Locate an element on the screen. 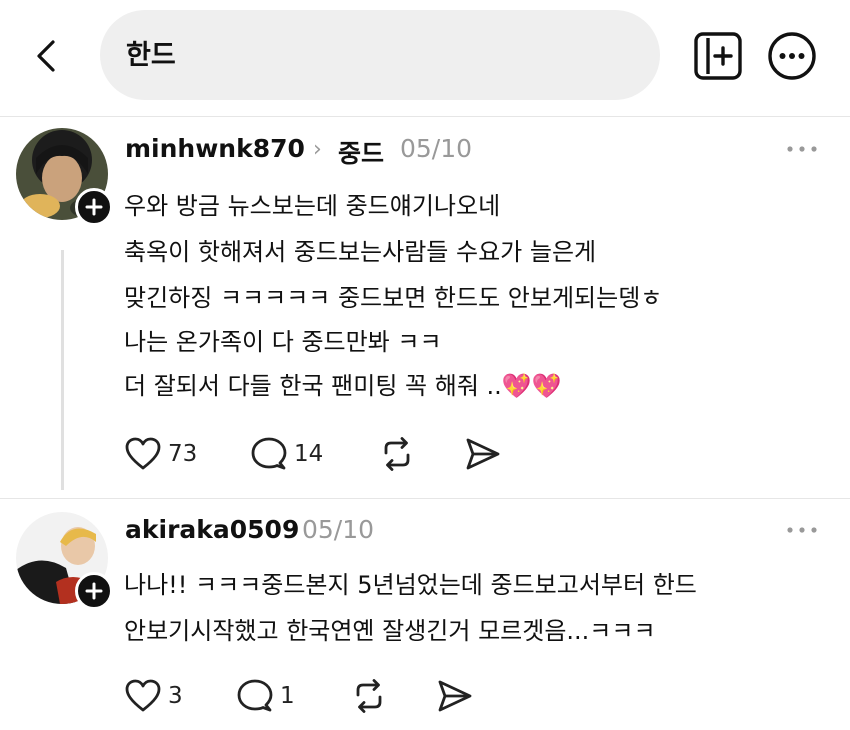  reply-button: 14 is located at coordinates (286, 454).